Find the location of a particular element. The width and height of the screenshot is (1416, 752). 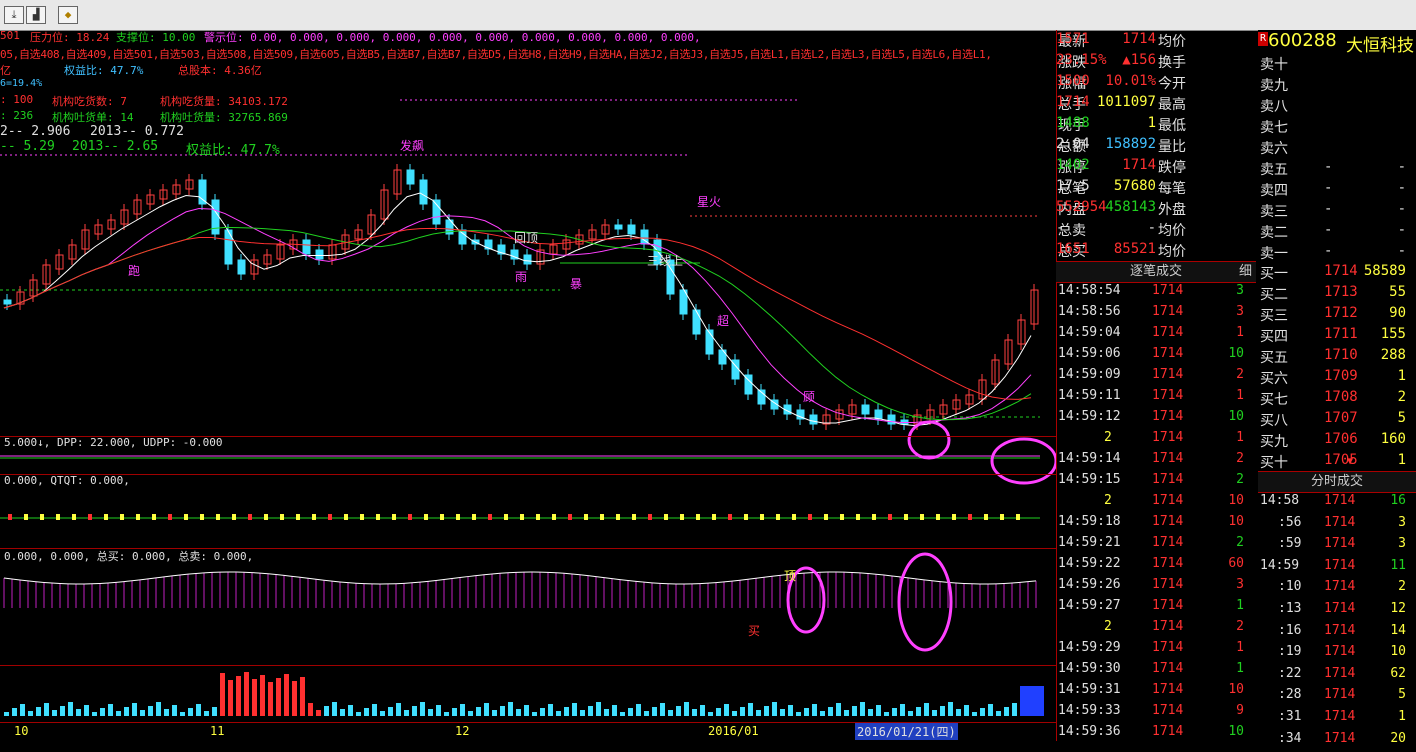

tick-row: 14:59:04 1714 1 is located at coordinates (1156, 335).